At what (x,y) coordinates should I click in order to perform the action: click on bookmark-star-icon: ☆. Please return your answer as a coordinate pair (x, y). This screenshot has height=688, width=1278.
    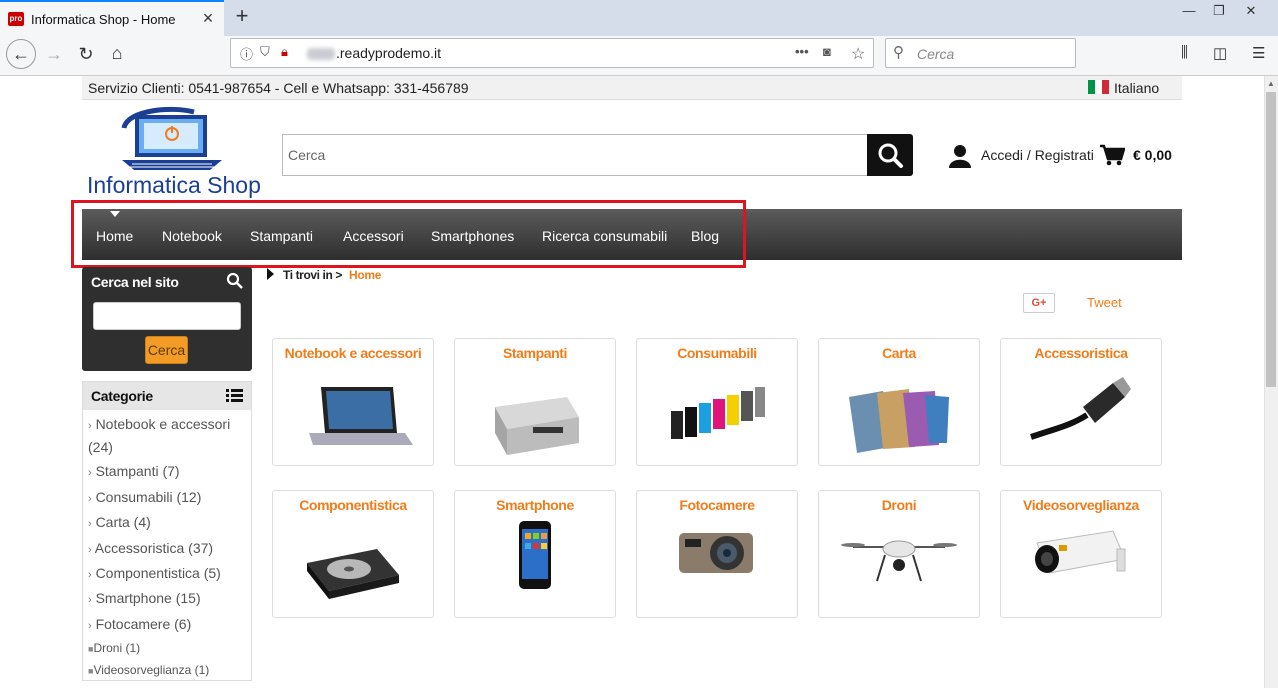
    Looking at the image, I should click on (858, 54).